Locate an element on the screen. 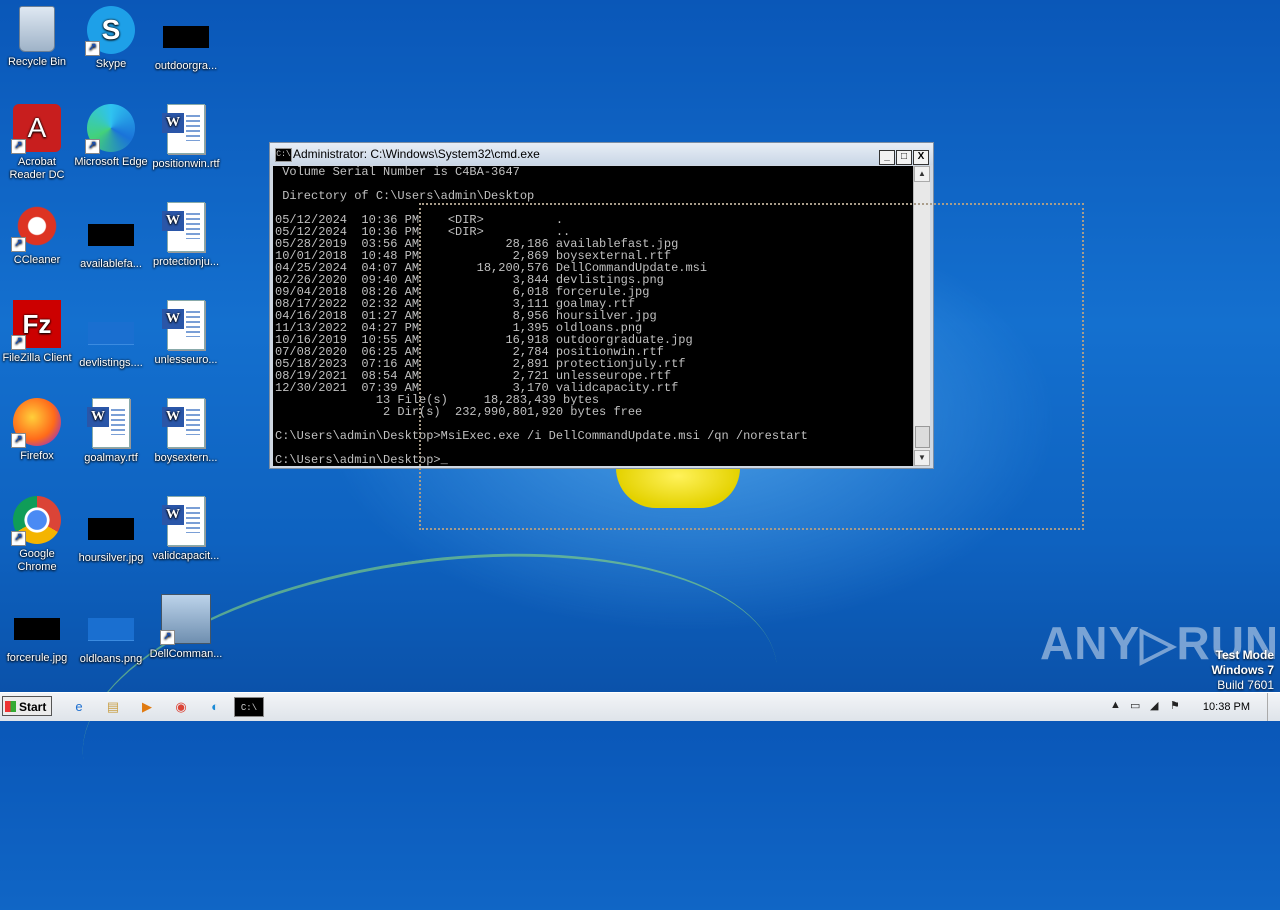 Image resolution: width=1280 pixels, height=910 pixels. desktop-icon-label: positionwin.rtf is located at coordinates (186, 164).